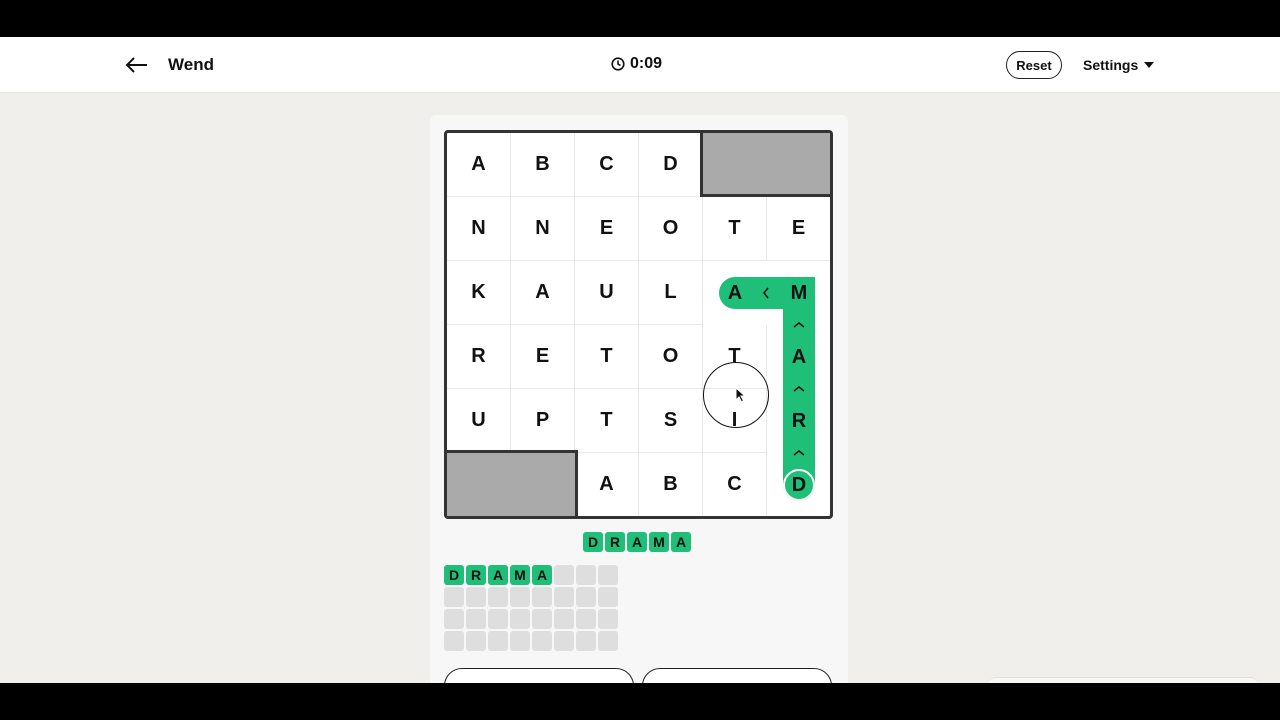 The height and width of the screenshot is (720, 1280). What do you see at coordinates (1123, 680) in the screenshot?
I see `bottom-right-widget` at bounding box center [1123, 680].